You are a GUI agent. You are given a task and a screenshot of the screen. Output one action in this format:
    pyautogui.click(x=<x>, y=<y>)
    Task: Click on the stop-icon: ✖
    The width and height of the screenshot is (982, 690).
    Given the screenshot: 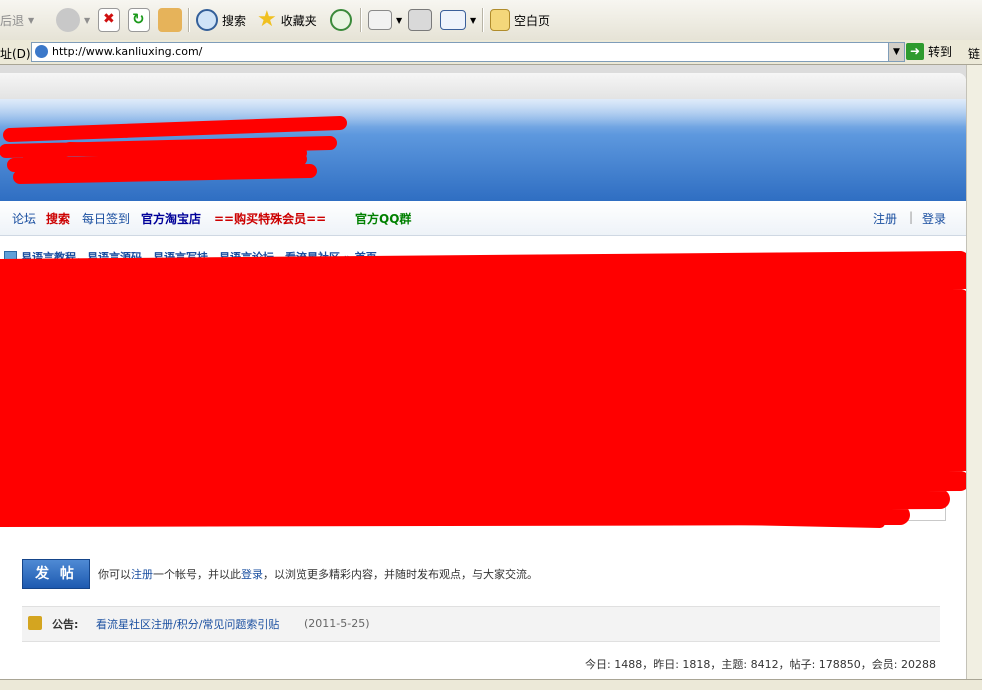 What is the action you would take?
    pyautogui.click(x=109, y=20)
    